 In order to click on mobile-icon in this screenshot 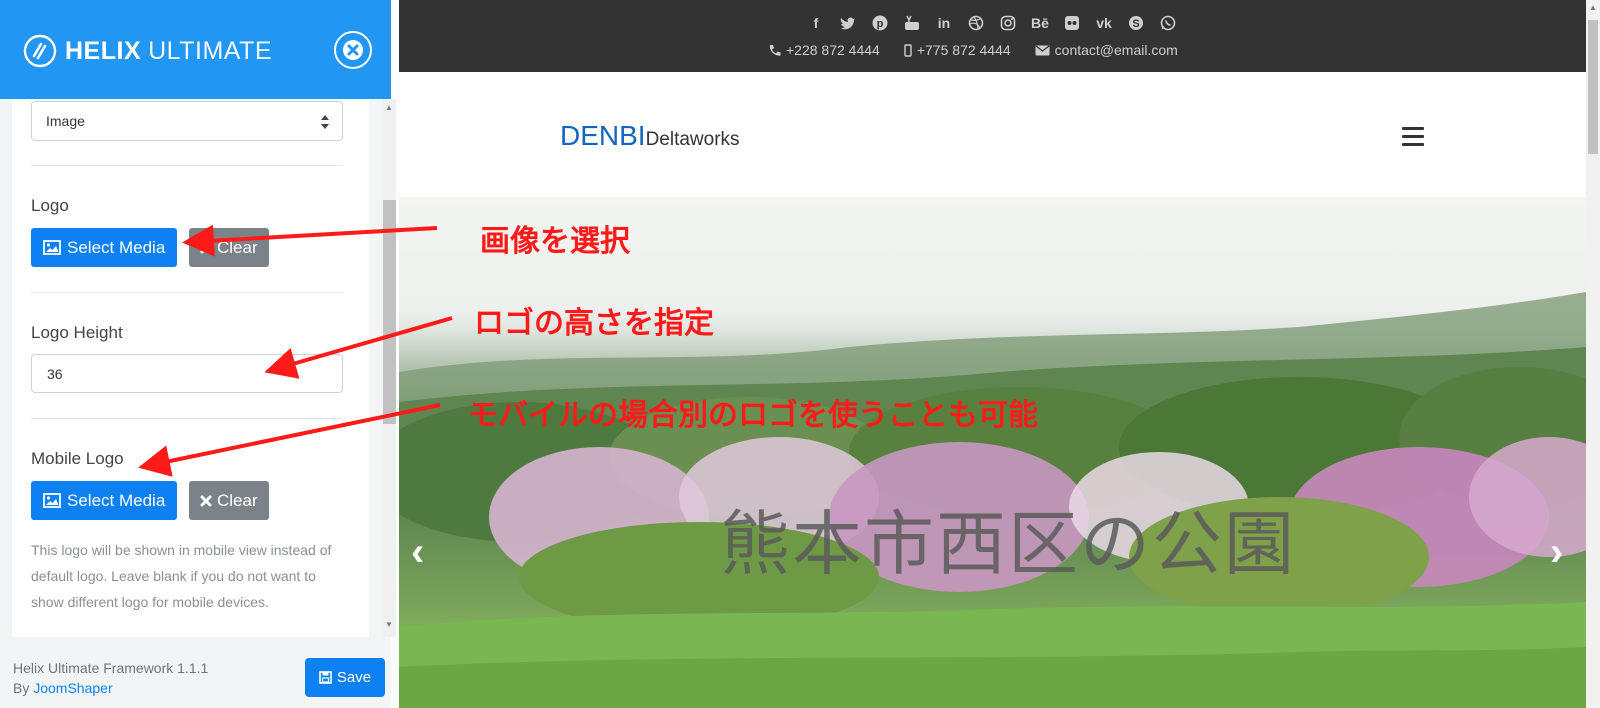, I will do `click(908, 50)`.